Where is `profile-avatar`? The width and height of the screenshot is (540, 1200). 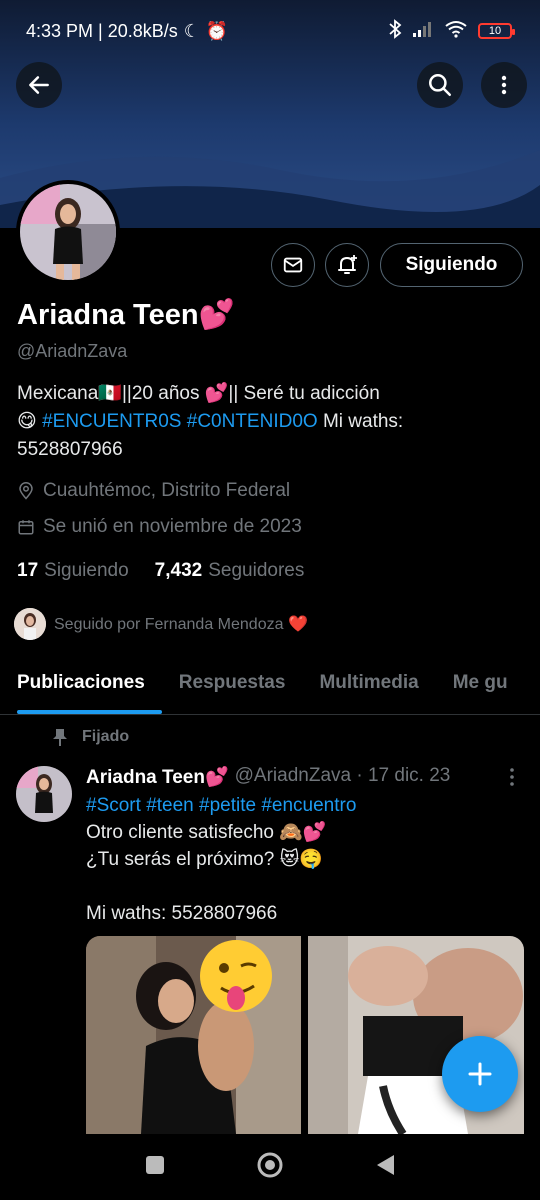
profile-avatar is located at coordinates (68, 232).